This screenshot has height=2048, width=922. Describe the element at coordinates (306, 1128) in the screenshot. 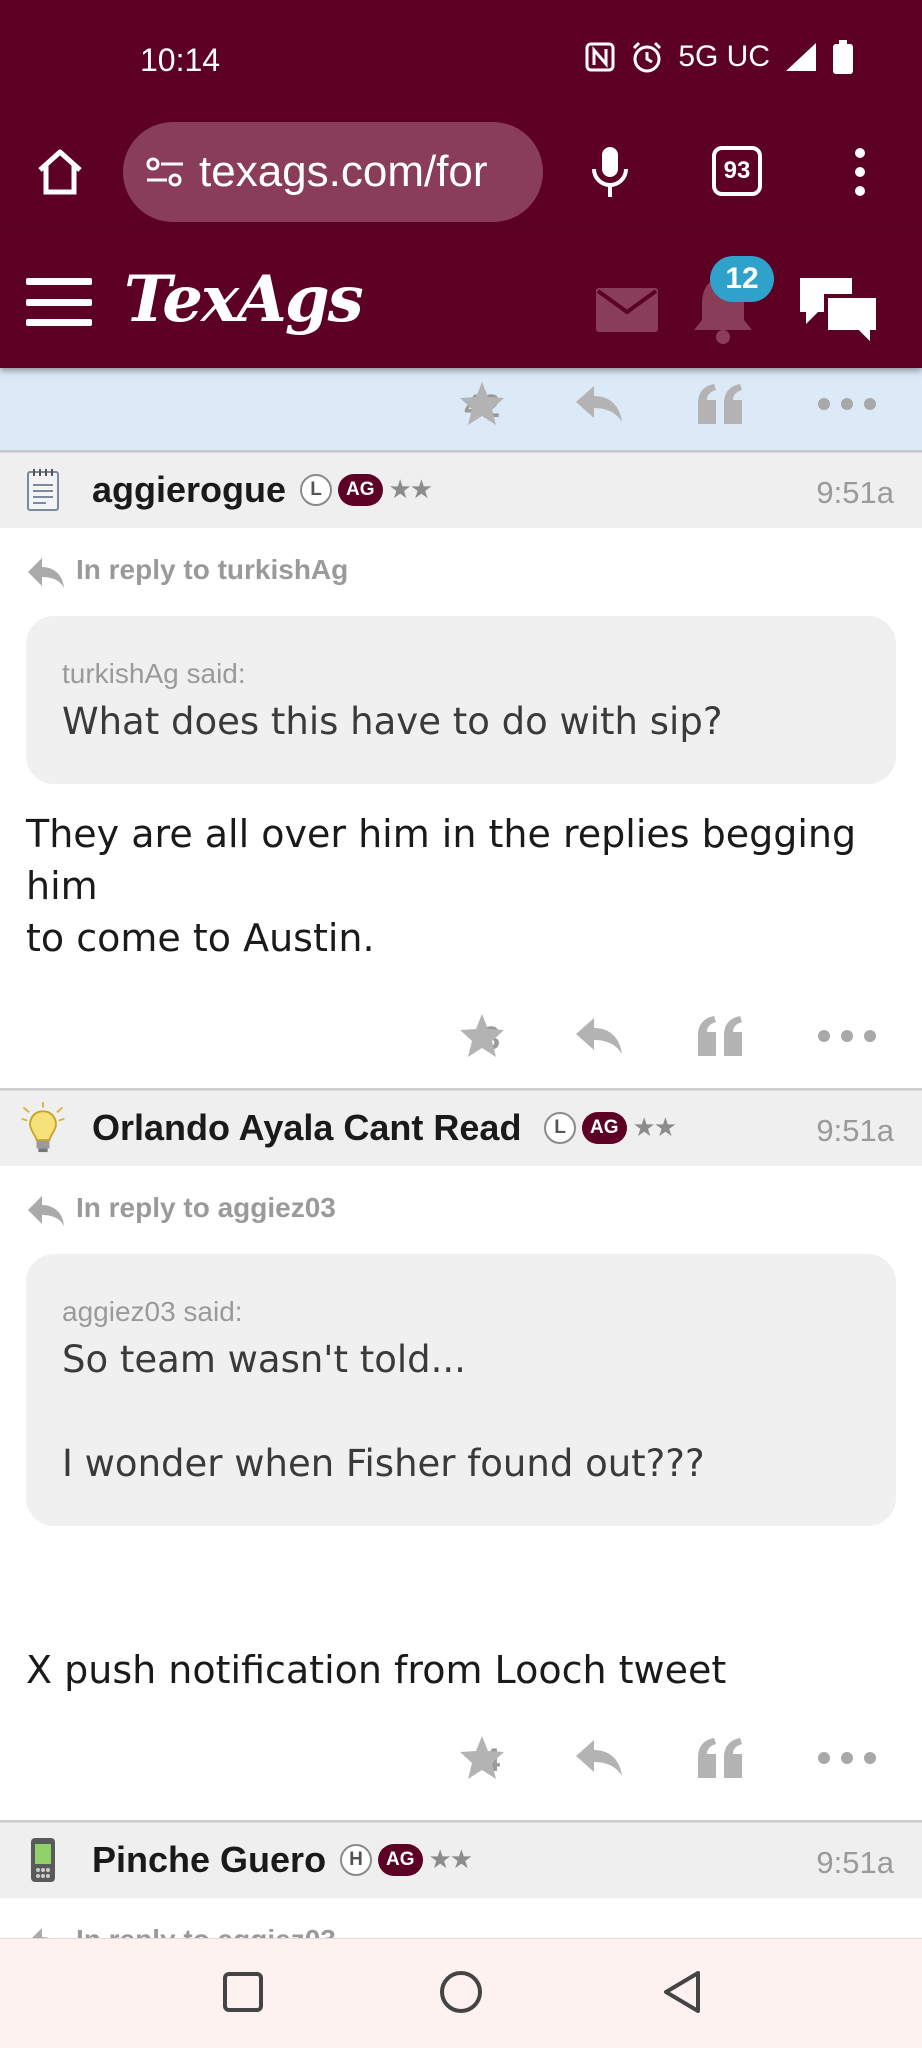

I see `username: Orlando Ayala Cant Read` at that location.